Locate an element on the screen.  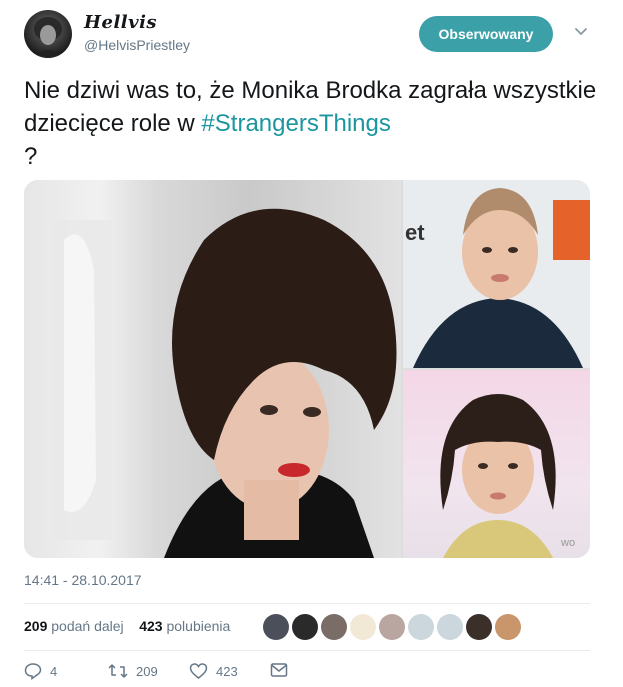
retweet-count: 209 is located at coordinates (147, 671).